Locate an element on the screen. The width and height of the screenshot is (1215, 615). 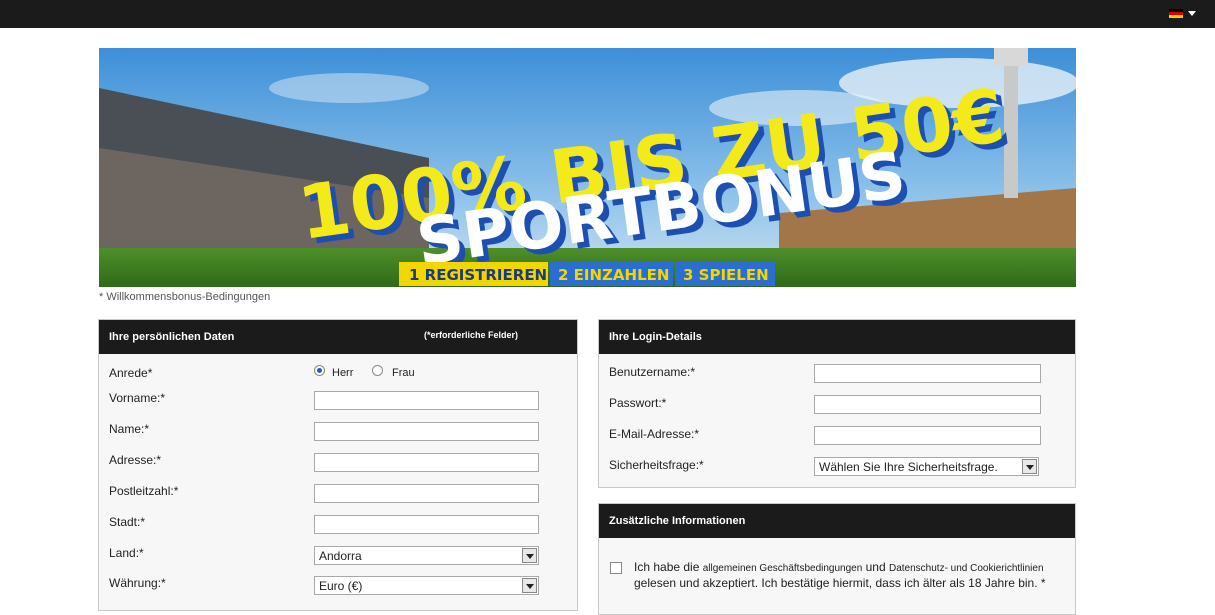
terms-checkbox is located at coordinates (616, 568).